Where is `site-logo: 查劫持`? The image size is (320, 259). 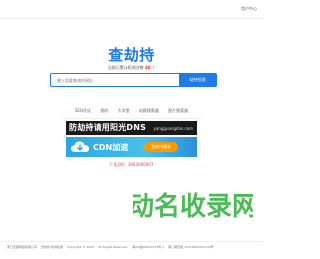
site-logo: 查劫持 is located at coordinates (131, 54).